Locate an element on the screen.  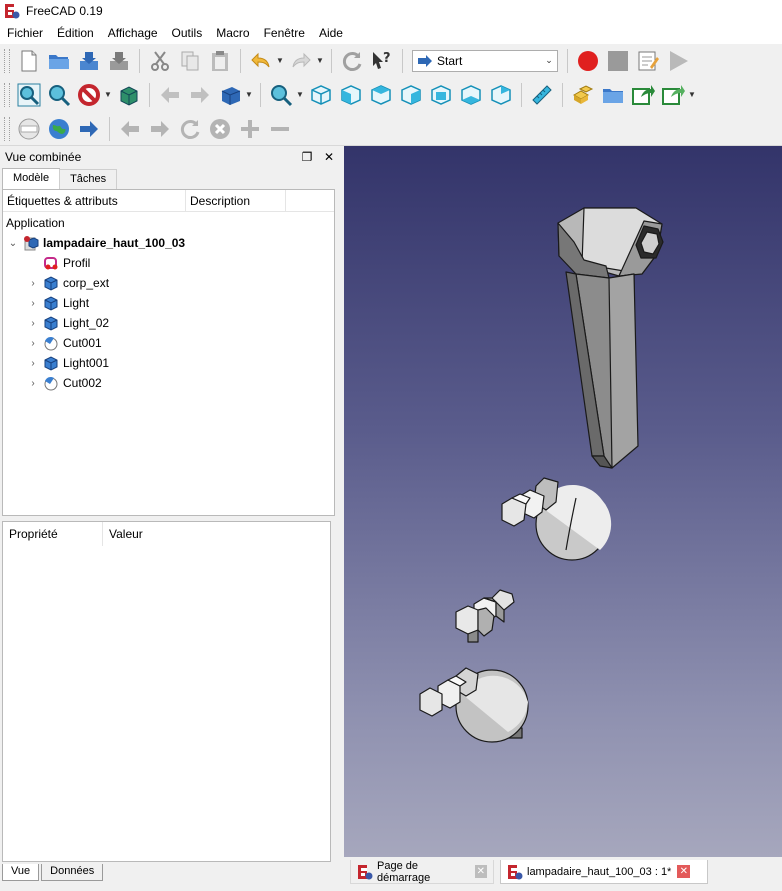
part-icon is located at coordinates (583, 95).